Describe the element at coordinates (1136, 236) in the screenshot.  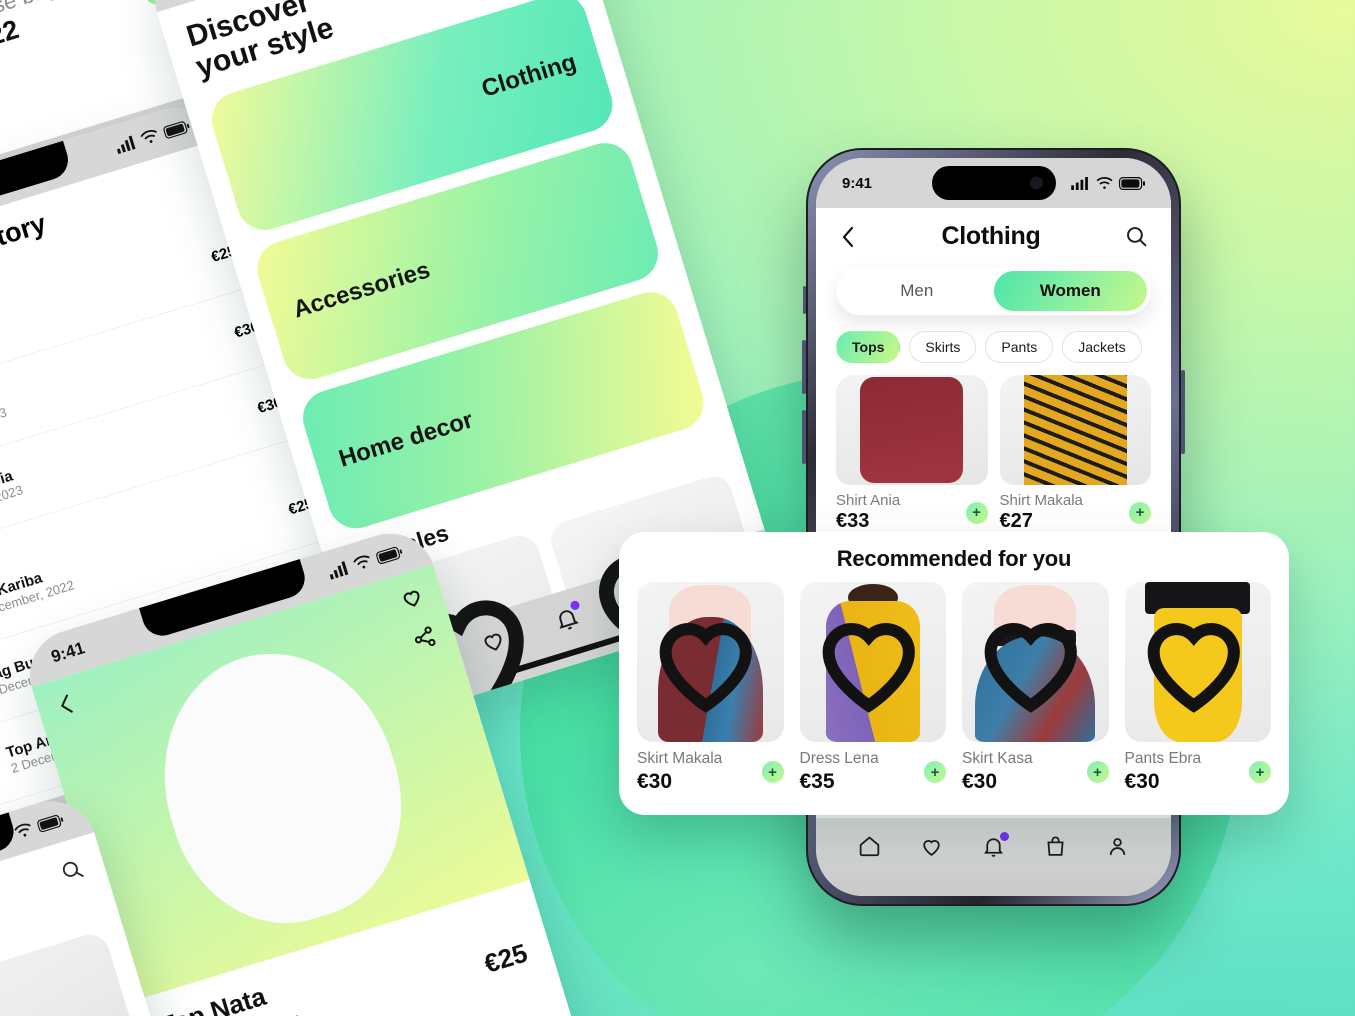
I see `search-icon` at that location.